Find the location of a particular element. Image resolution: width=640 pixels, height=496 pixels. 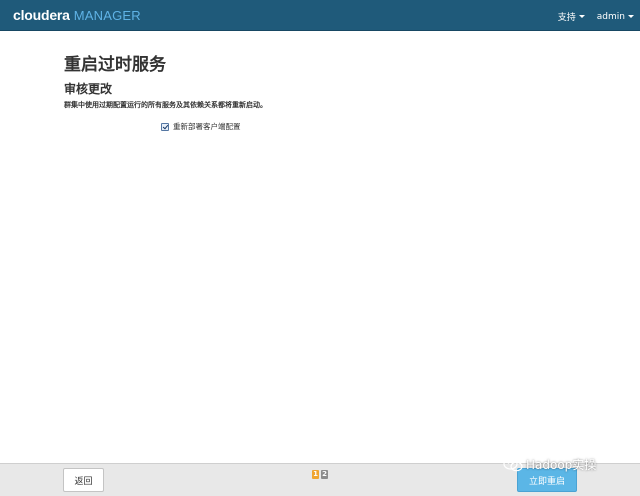

support-menu-label: 支持 is located at coordinates (566, 18).